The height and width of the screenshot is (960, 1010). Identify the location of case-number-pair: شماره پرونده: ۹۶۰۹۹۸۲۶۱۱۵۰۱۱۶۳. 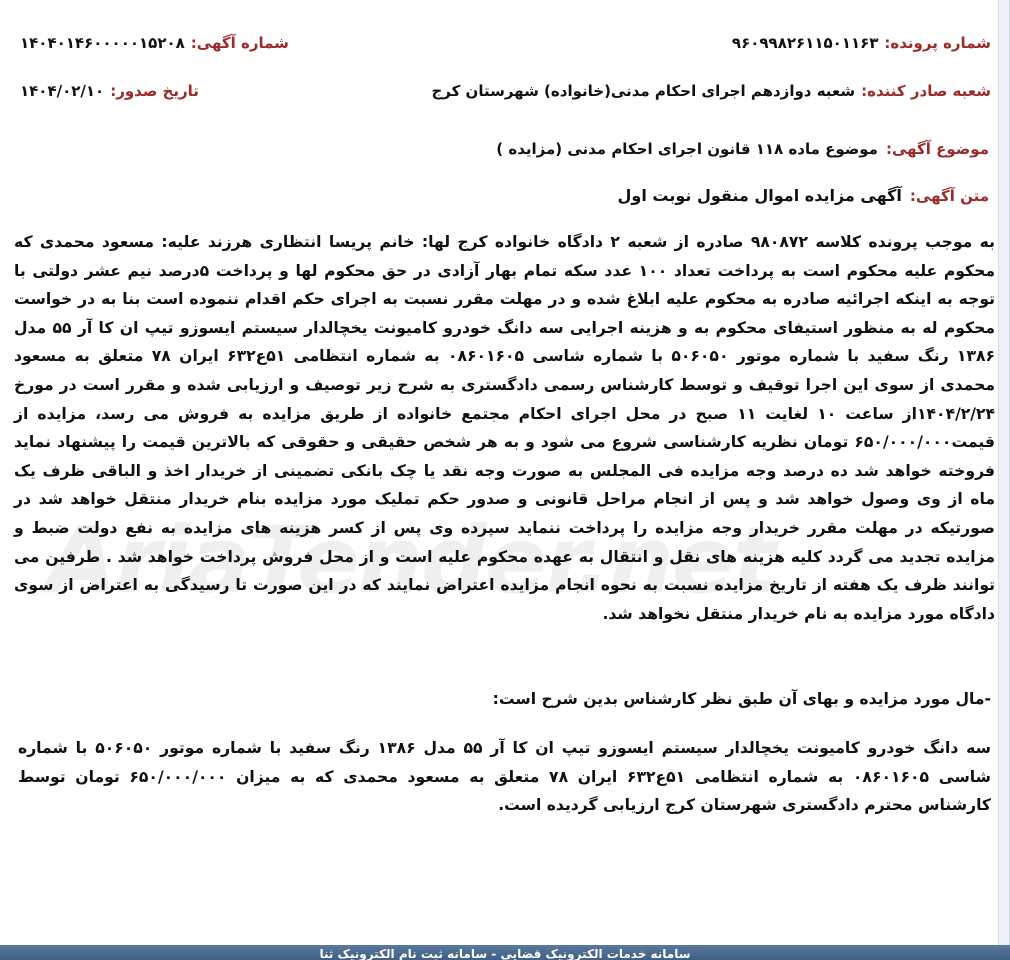
(861, 43).